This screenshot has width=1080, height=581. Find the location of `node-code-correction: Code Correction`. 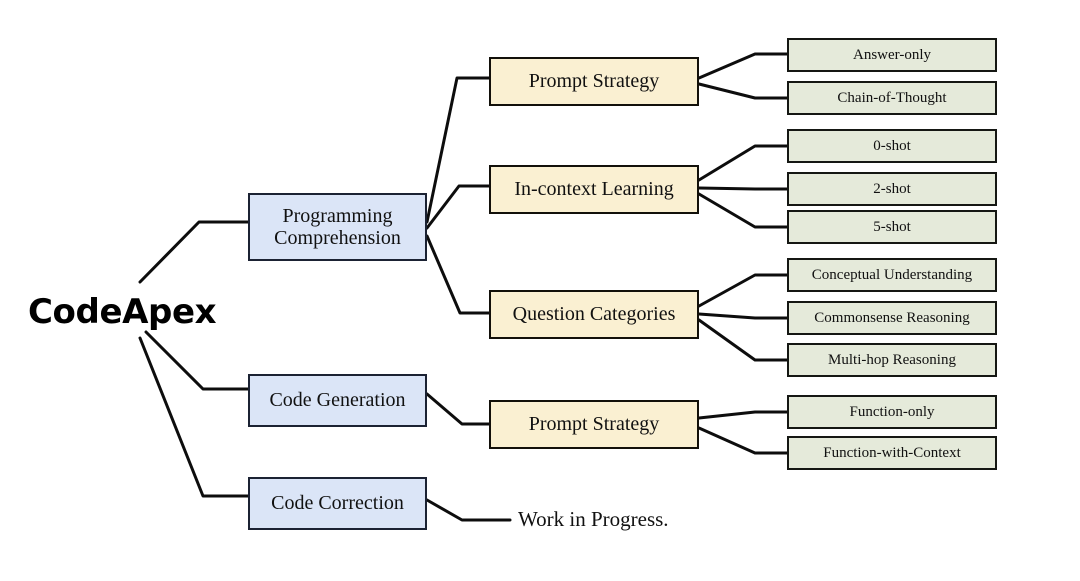

node-code-correction: Code Correction is located at coordinates (337, 503).